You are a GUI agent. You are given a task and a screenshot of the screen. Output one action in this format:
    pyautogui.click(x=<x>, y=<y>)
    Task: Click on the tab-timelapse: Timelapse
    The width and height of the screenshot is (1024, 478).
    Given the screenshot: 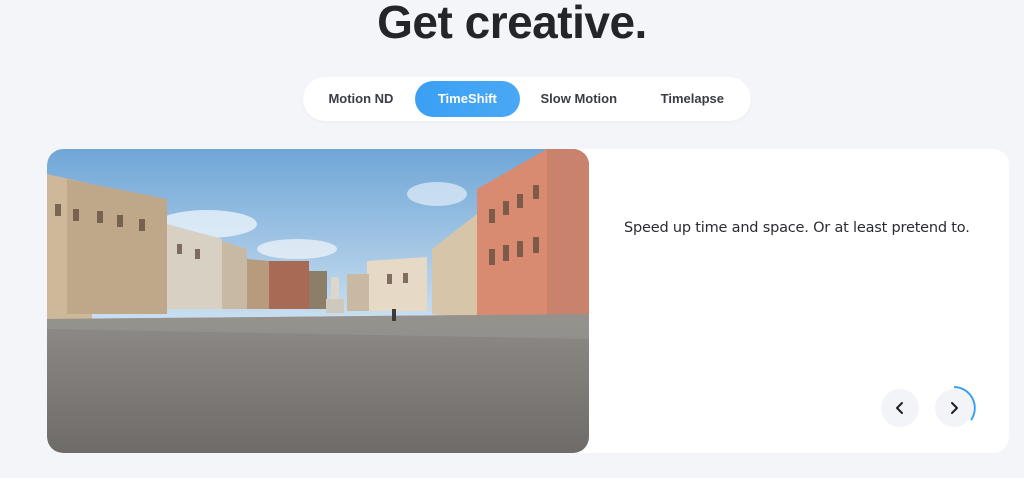 What is the action you would take?
    pyautogui.click(x=692, y=99)
    